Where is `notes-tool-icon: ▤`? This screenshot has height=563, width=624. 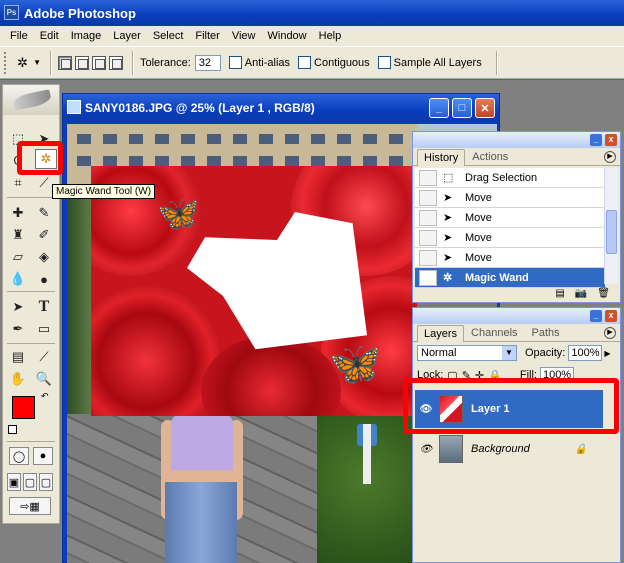
notes-tool-icon: ▤ is located at coordinates (18, 357).